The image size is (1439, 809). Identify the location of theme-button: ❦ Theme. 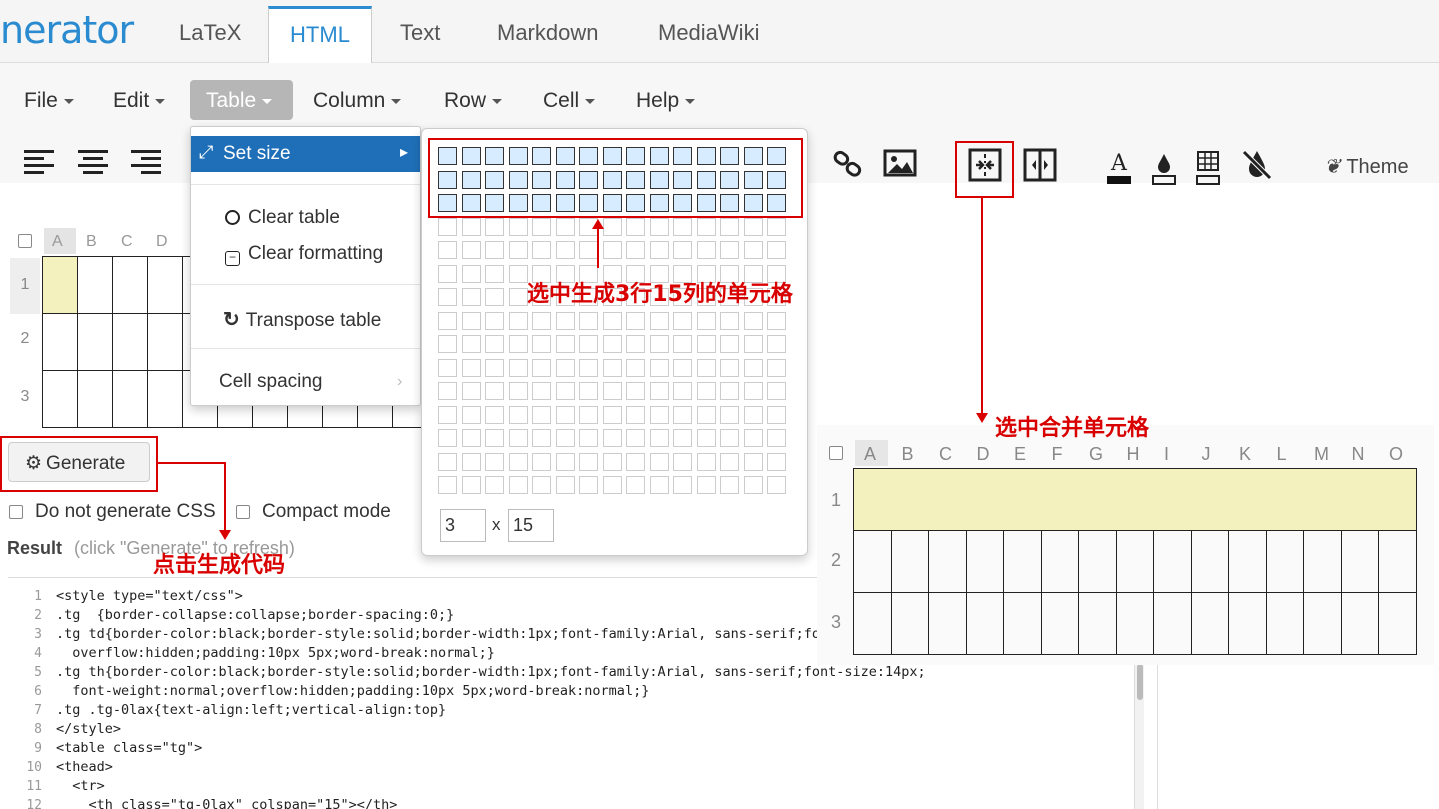
(1366, 166).